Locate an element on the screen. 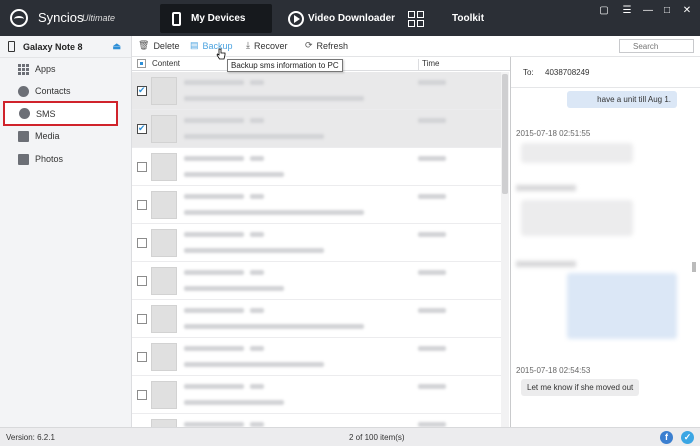 The image size is (700, 446). tab-video-downloader-label: Video Downloader is located at coordinates (352, 18).